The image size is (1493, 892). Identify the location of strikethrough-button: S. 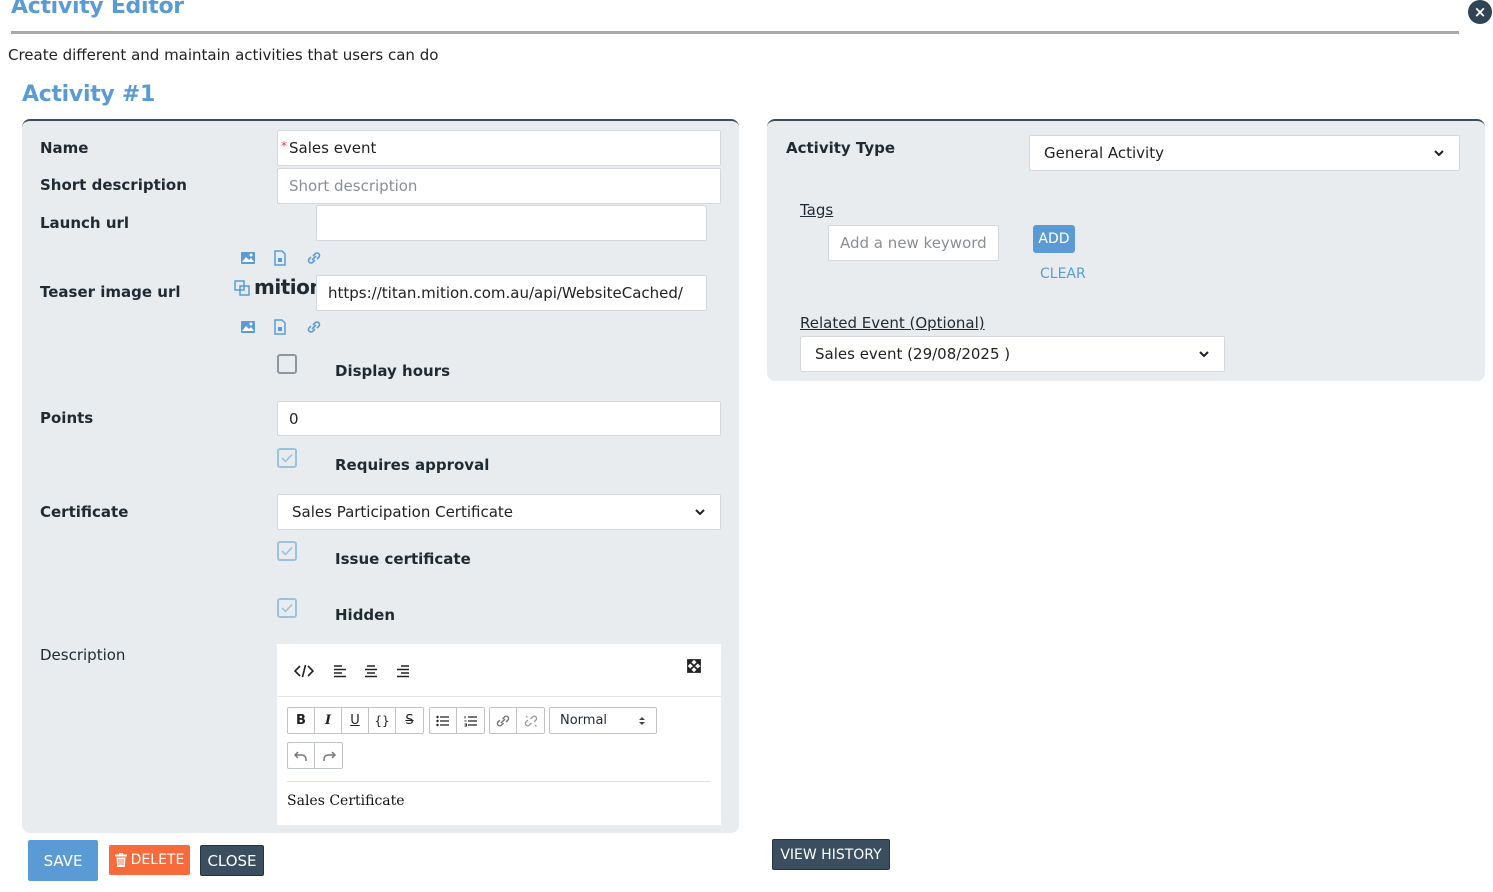
(409, 720).